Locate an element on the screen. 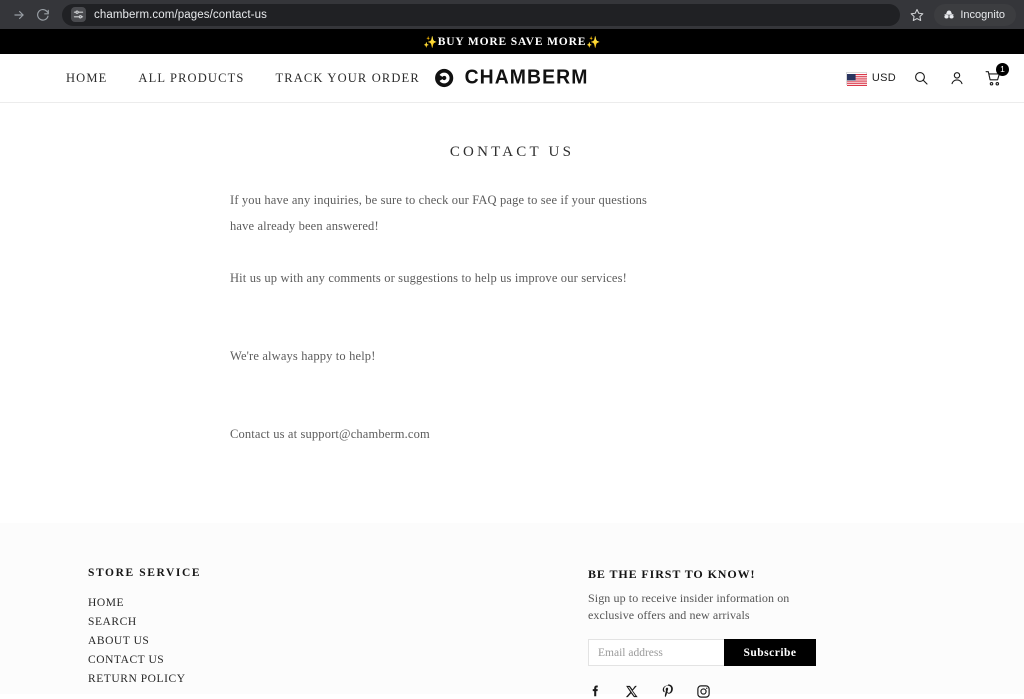  main-navigation: HOME ALL PRODUCTS TRACK YOUR ORDER is located at coordinates (243, 78).